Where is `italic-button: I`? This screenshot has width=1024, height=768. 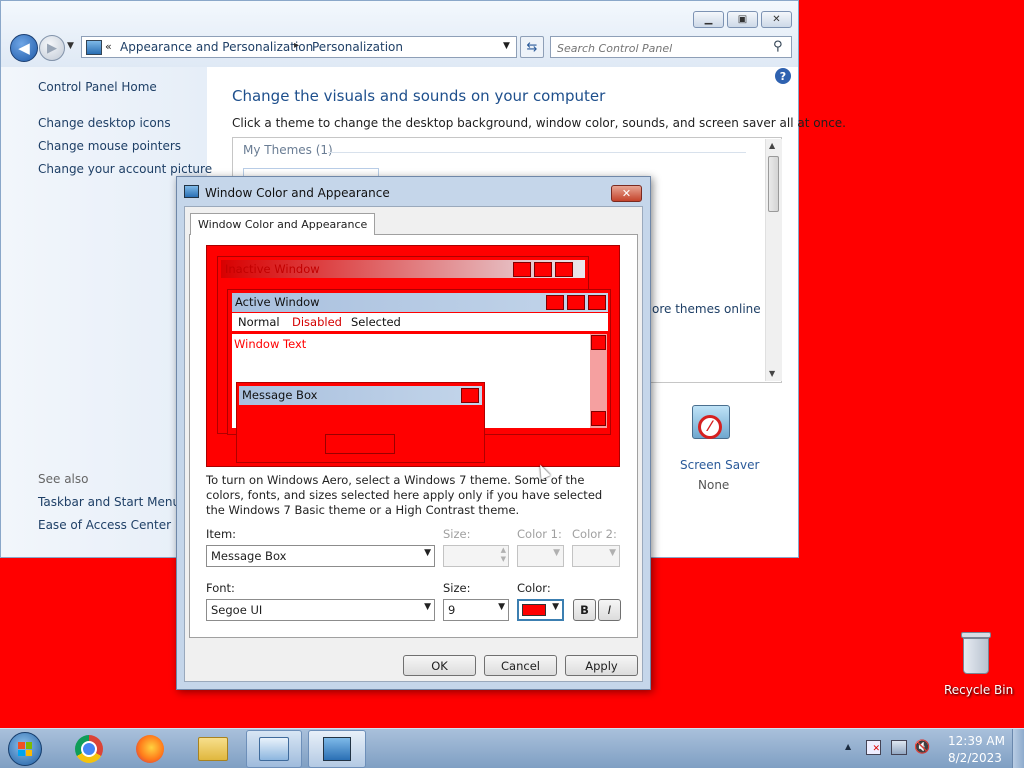
italic-button: I is located at coordinates (609, 610).